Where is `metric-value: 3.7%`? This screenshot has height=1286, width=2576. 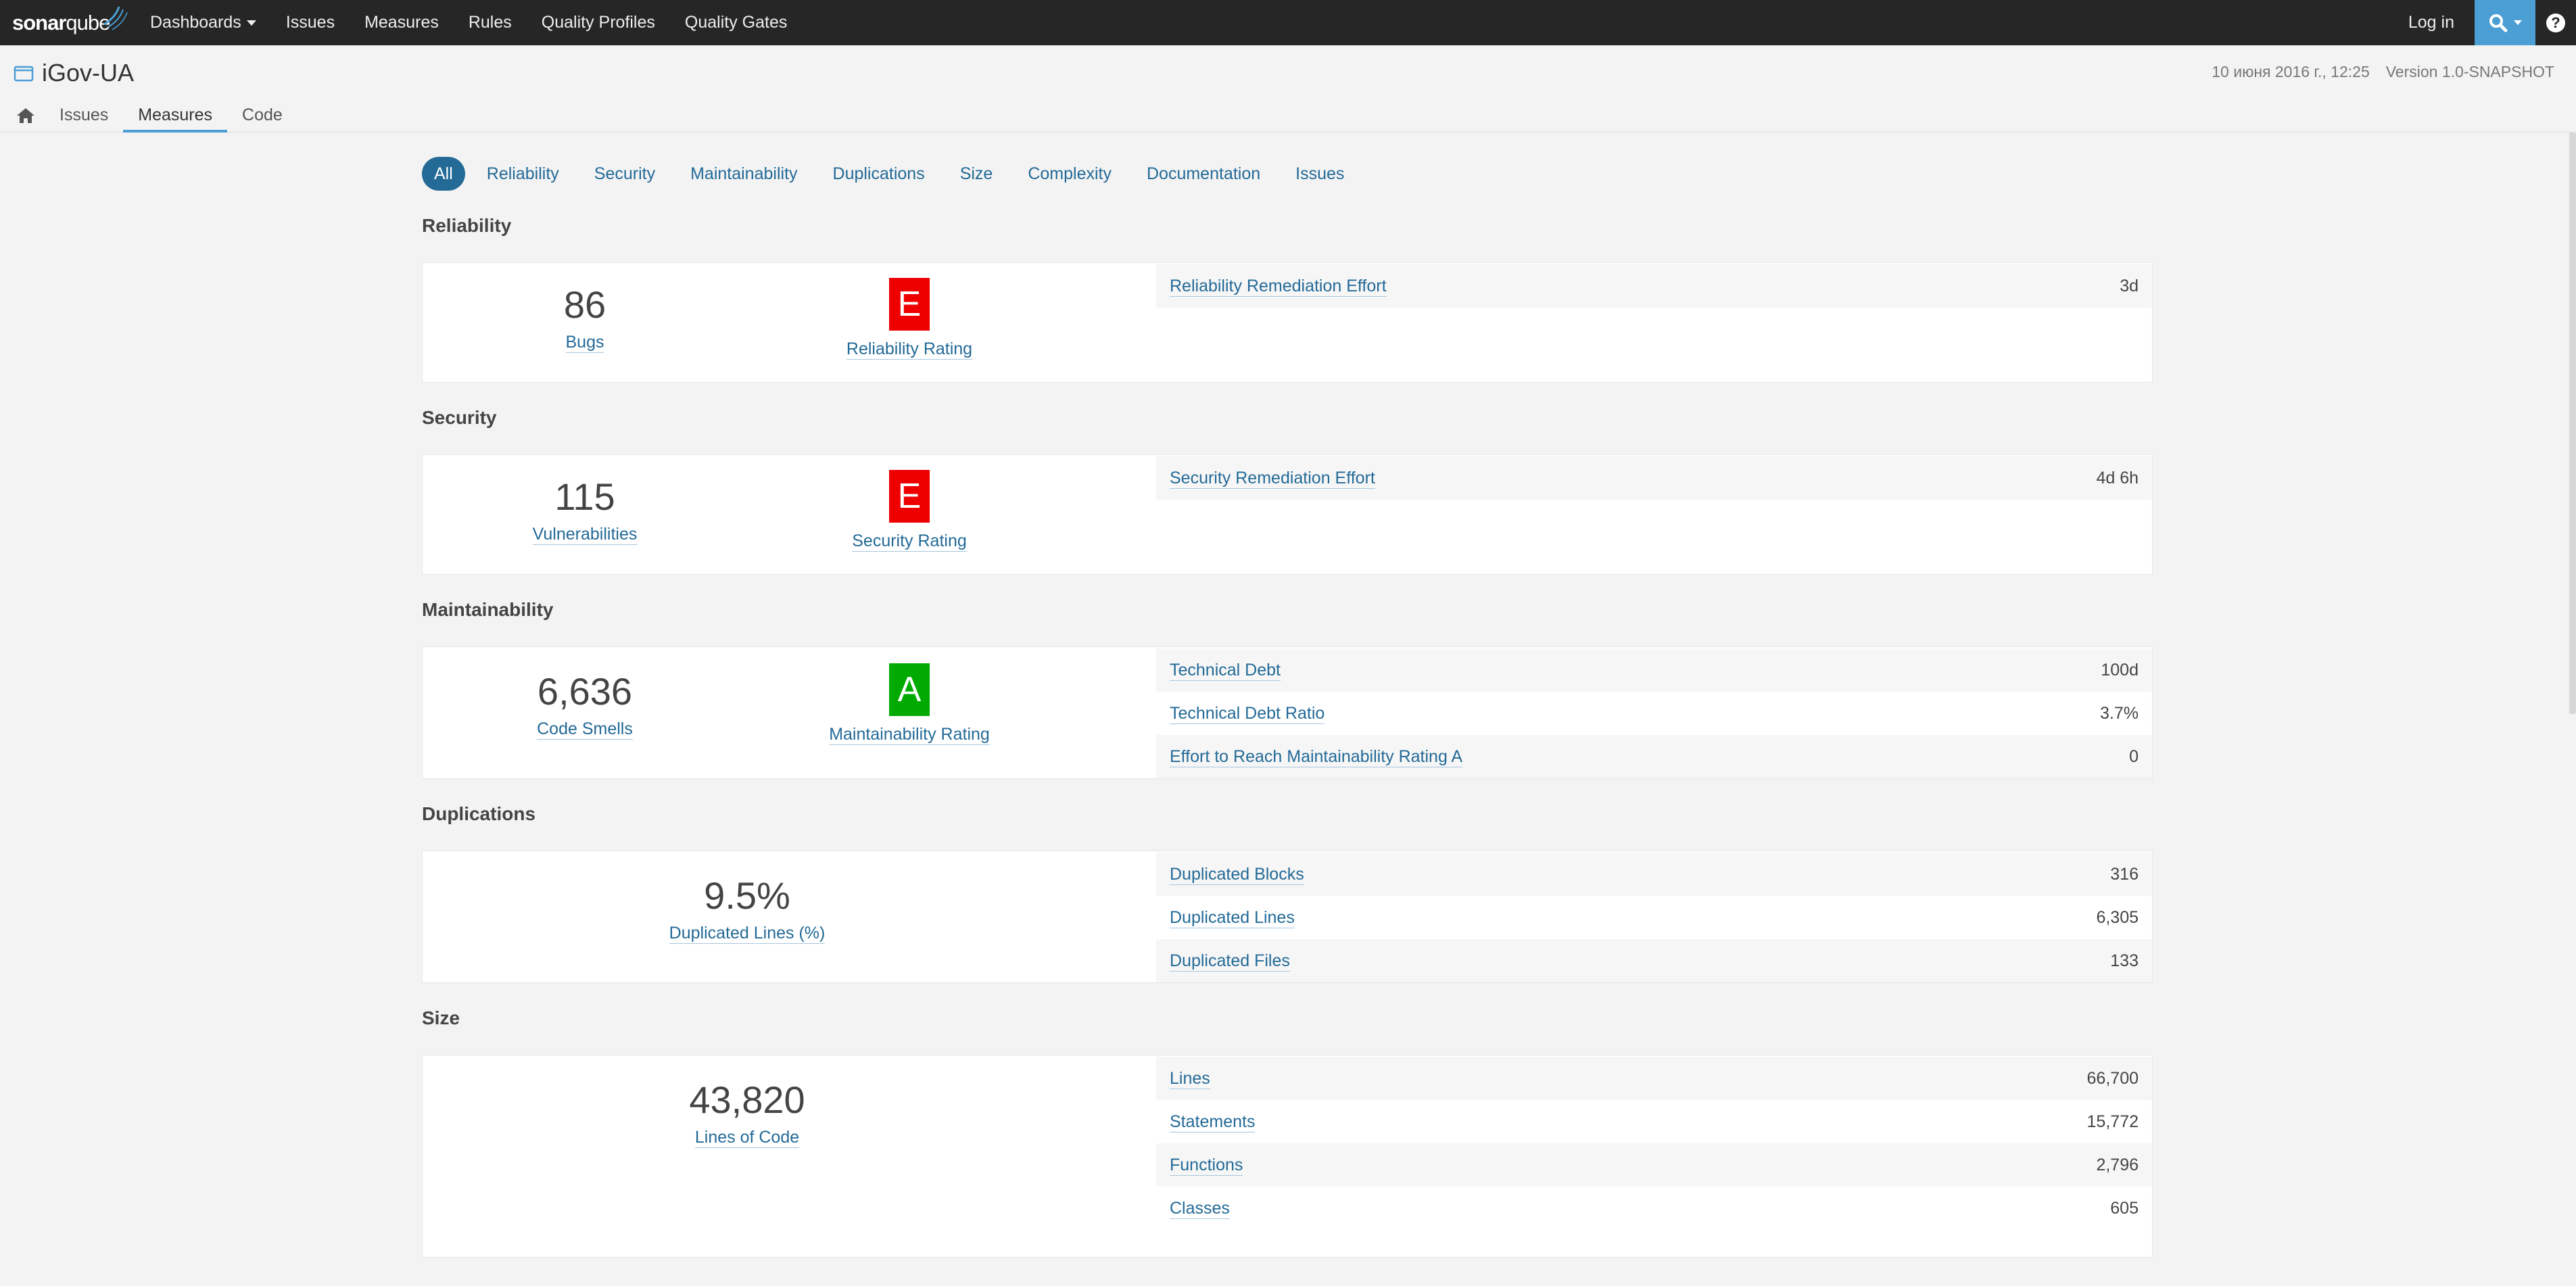
metric-value: 3.7% is located at coordinates (2119, 713).